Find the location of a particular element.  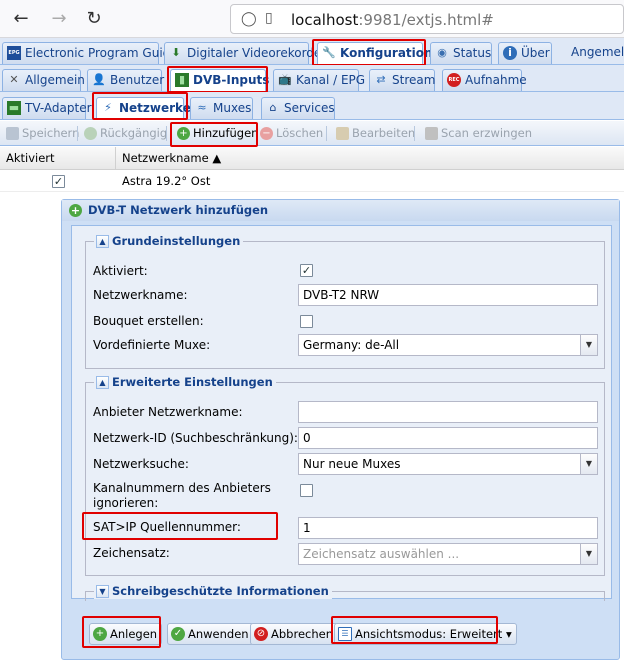

mux-icon: ≈ is located at coordinates (202, 107).